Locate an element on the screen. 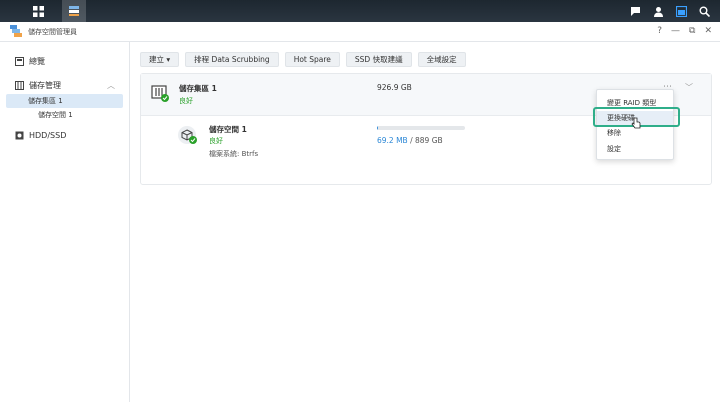 The image size is (720, 402). volume-usage-text: 69.2 MB / 889 GB is located at coordinates (410, 140).